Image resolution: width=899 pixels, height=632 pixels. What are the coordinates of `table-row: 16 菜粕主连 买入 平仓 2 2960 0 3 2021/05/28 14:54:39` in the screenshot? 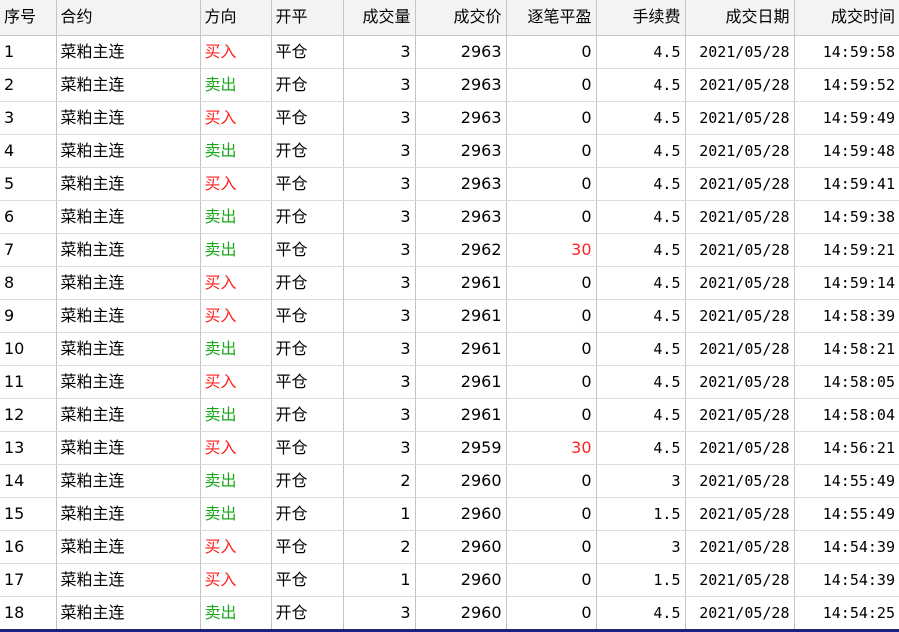 It's located at (449, 547).